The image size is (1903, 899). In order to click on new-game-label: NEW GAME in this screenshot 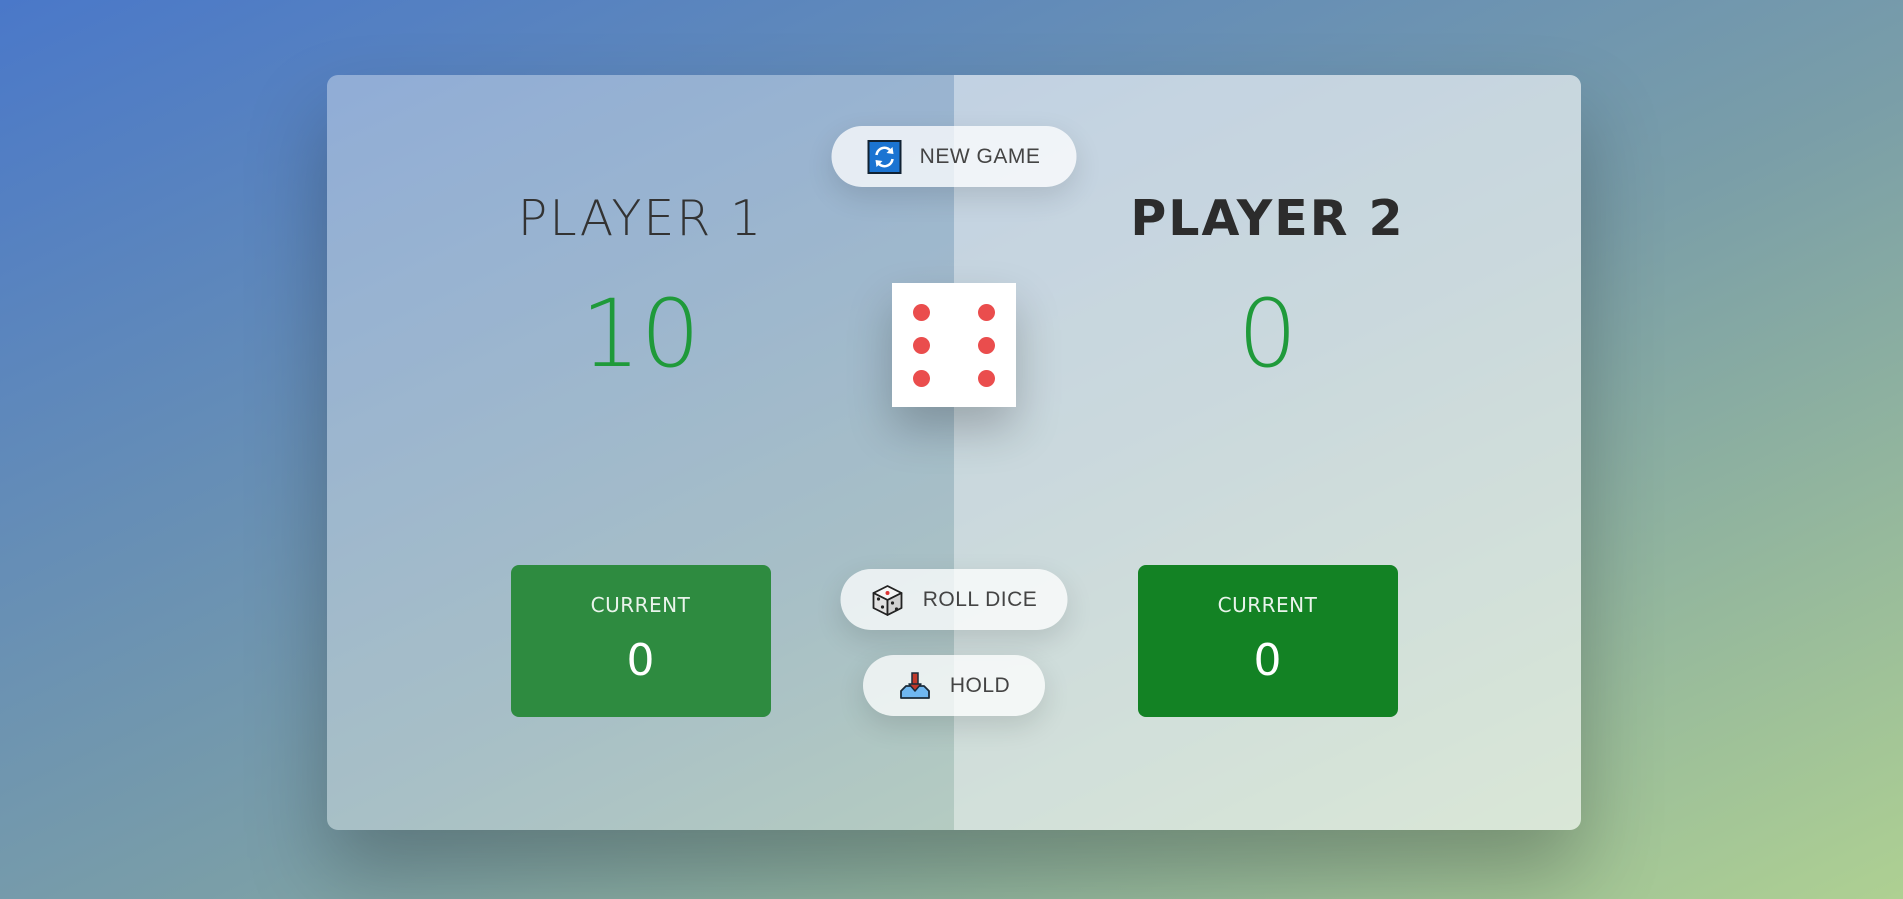, I will do `click(980, 156)`.